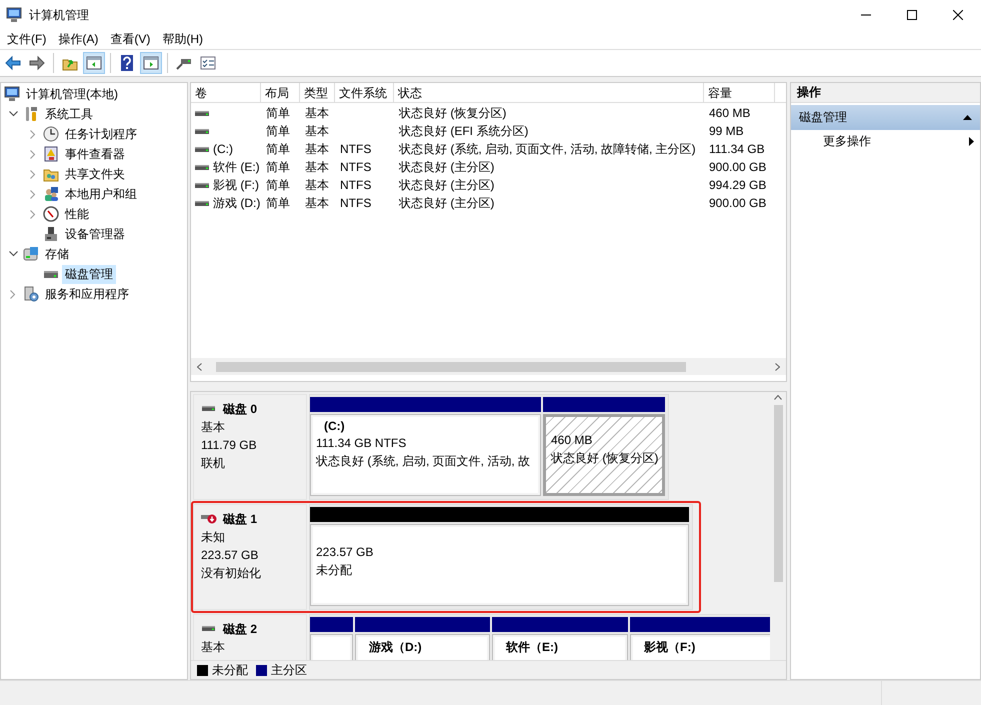  What do you see at coordinates (499, 565) in the screenshot?
I see `partition-block: 223.57 GB 未分配` at bounding box center [499, 565].